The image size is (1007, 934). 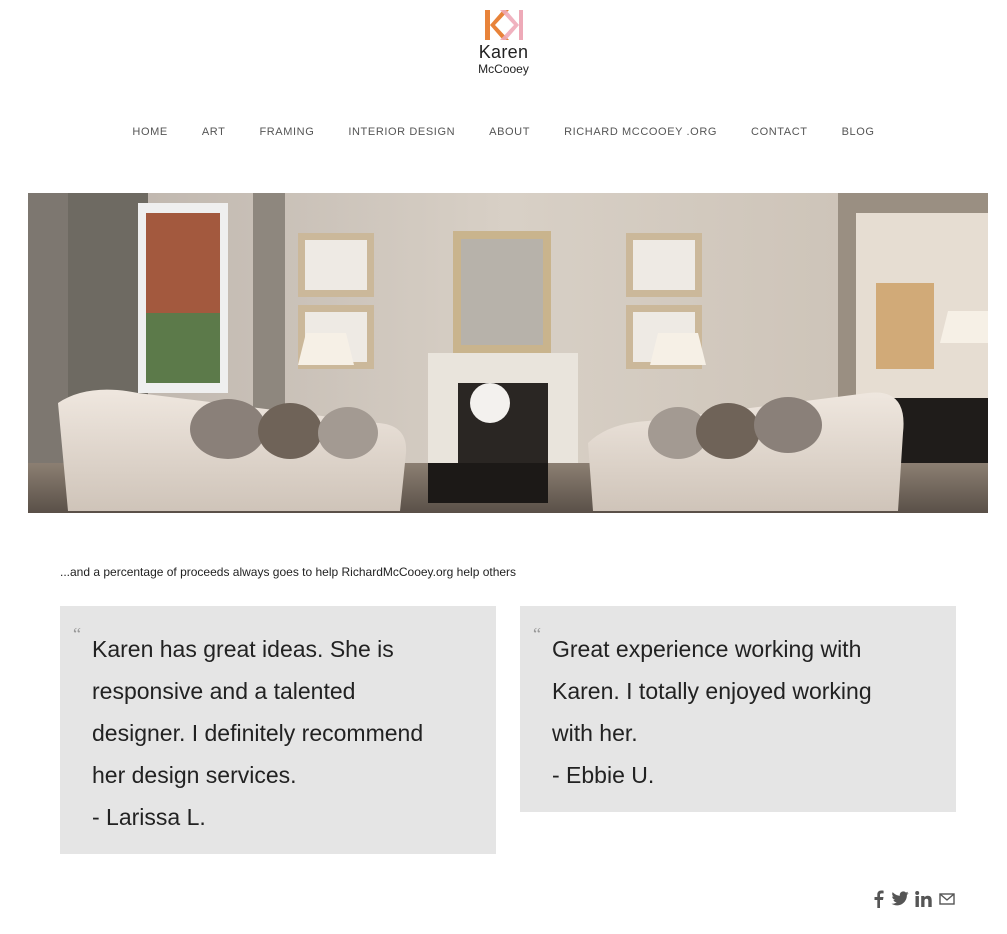 What do you see at coordinates (214, 132) in the screenshot?
I see `nav-art: ART` at bounding box center [214, 132].